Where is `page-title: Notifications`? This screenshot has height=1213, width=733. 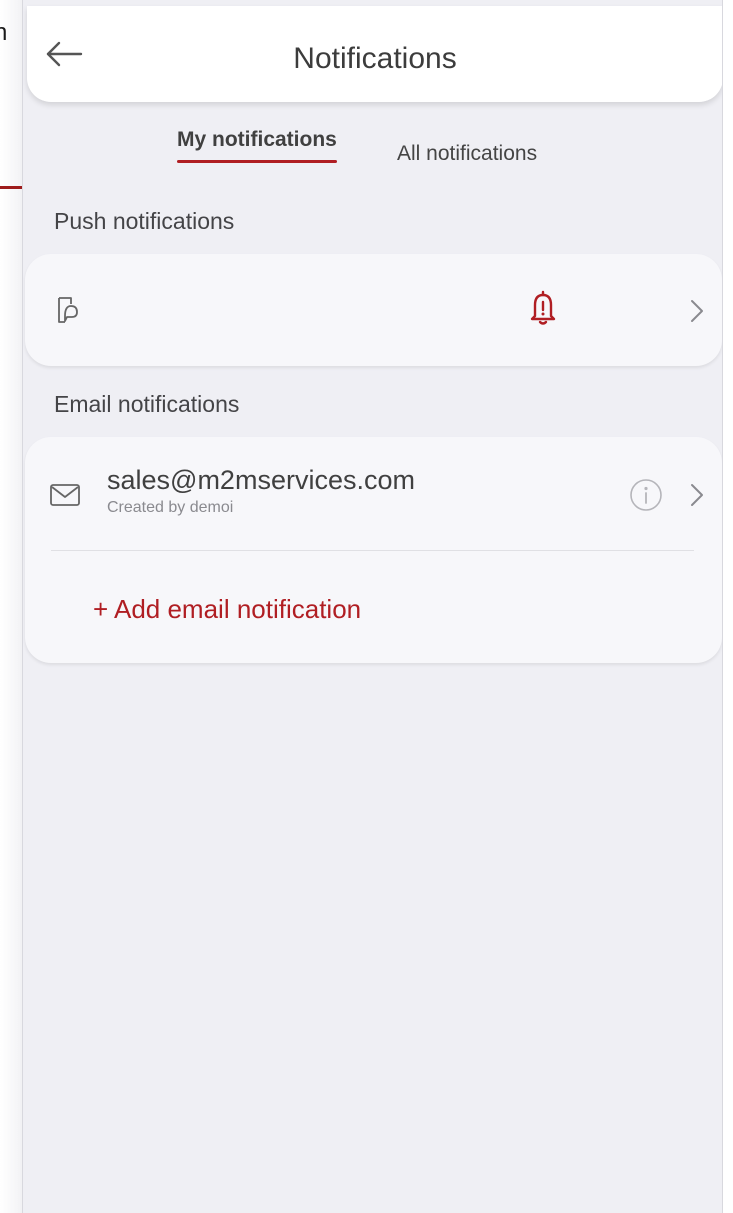
page-title: Notifications is located at coordinates (375, 58).